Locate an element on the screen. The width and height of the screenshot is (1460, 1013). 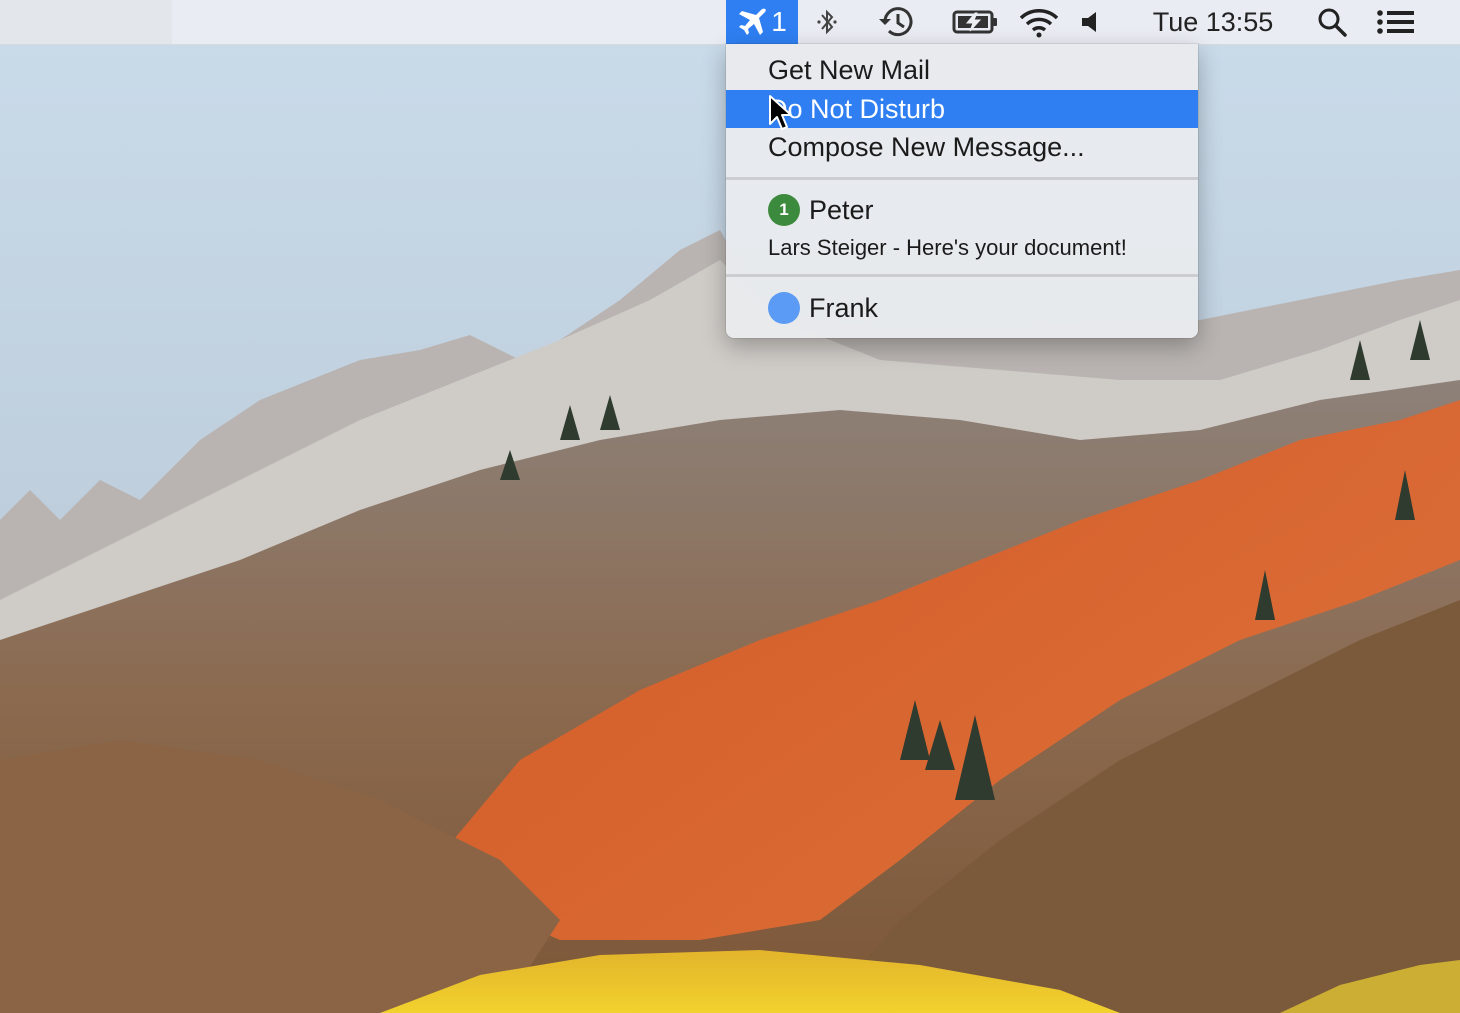
volume-icon is located at coordinates (1091, 22).